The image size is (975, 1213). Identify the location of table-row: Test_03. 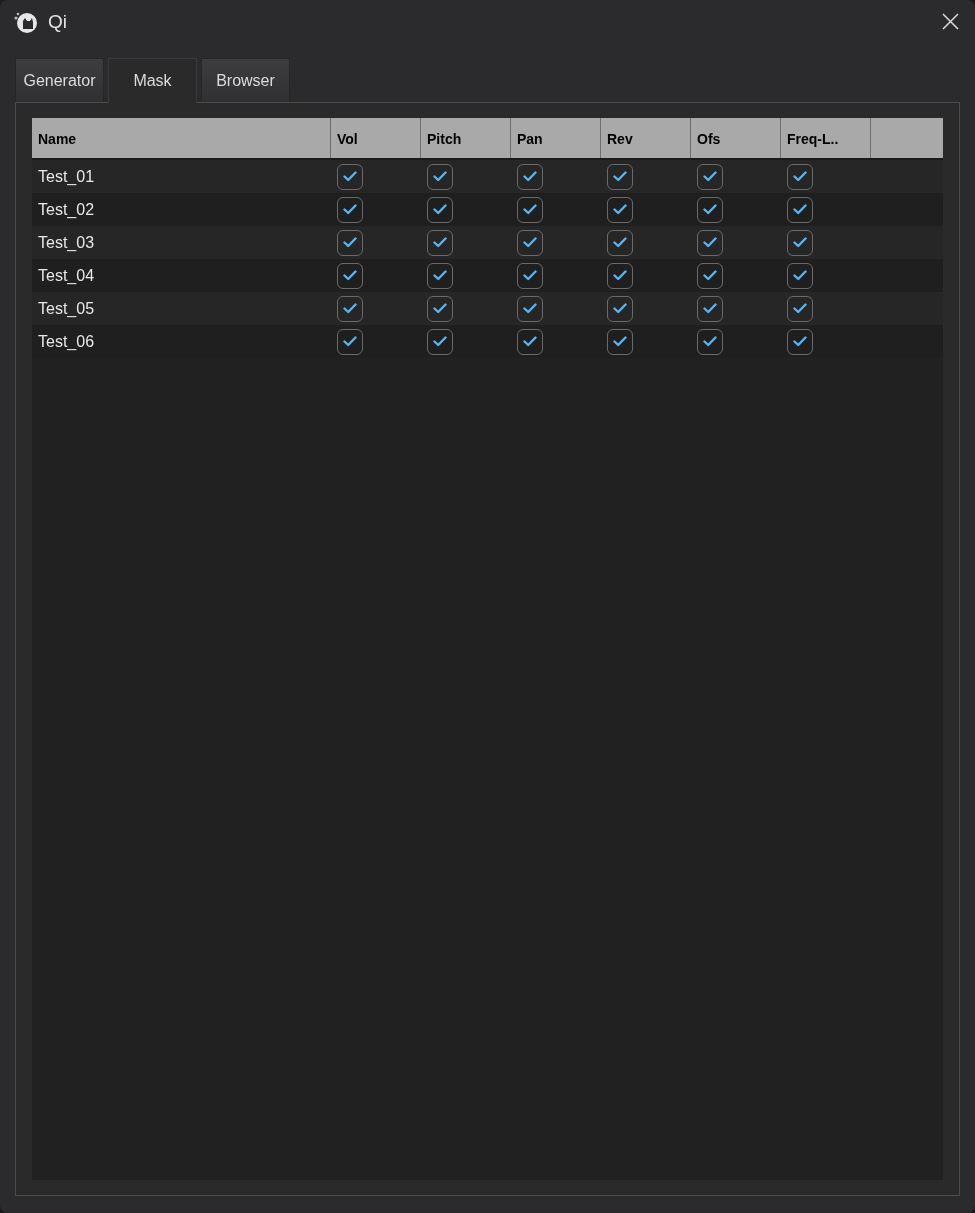
(487, 242).